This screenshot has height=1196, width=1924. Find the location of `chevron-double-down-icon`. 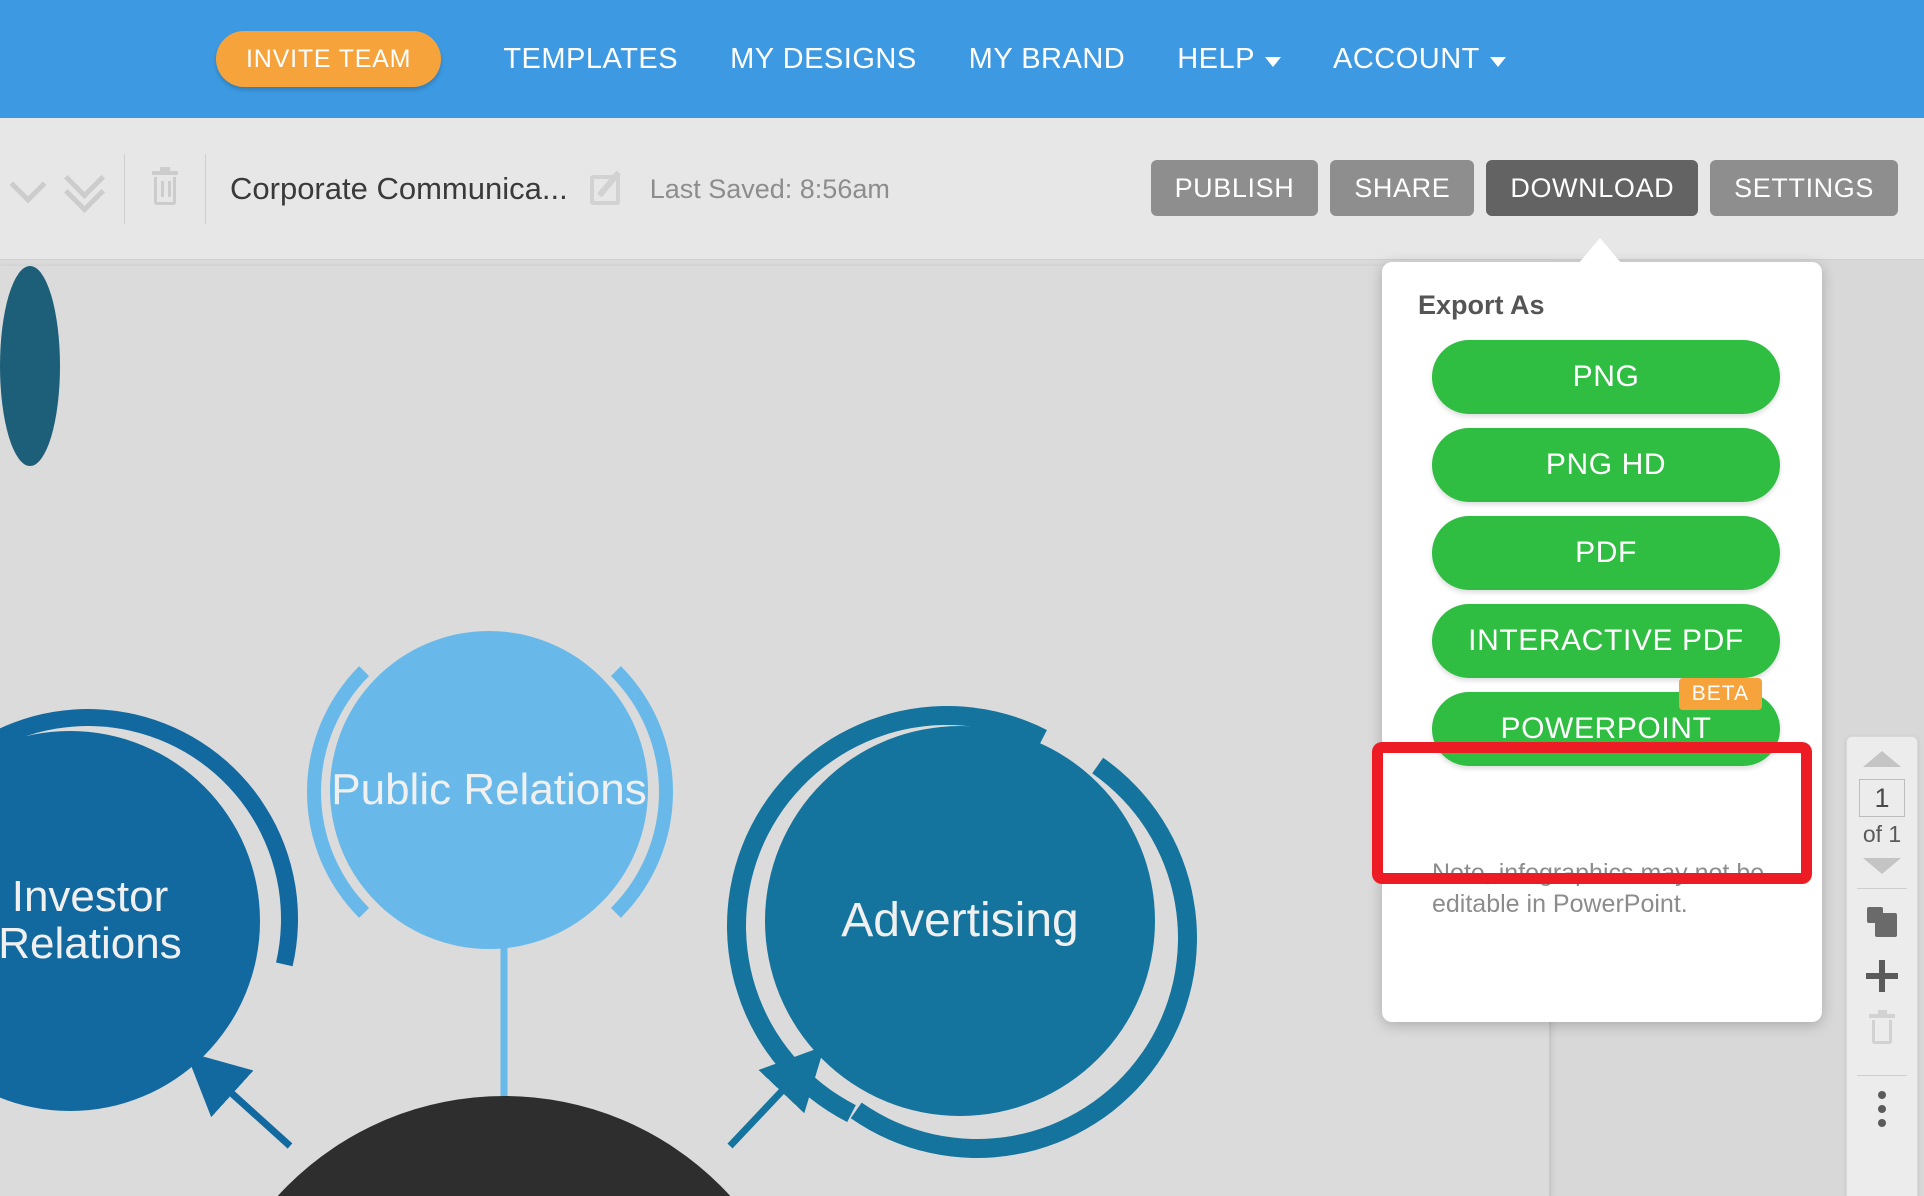

chevron-double-down-icon is located at coordinates (84, 189).